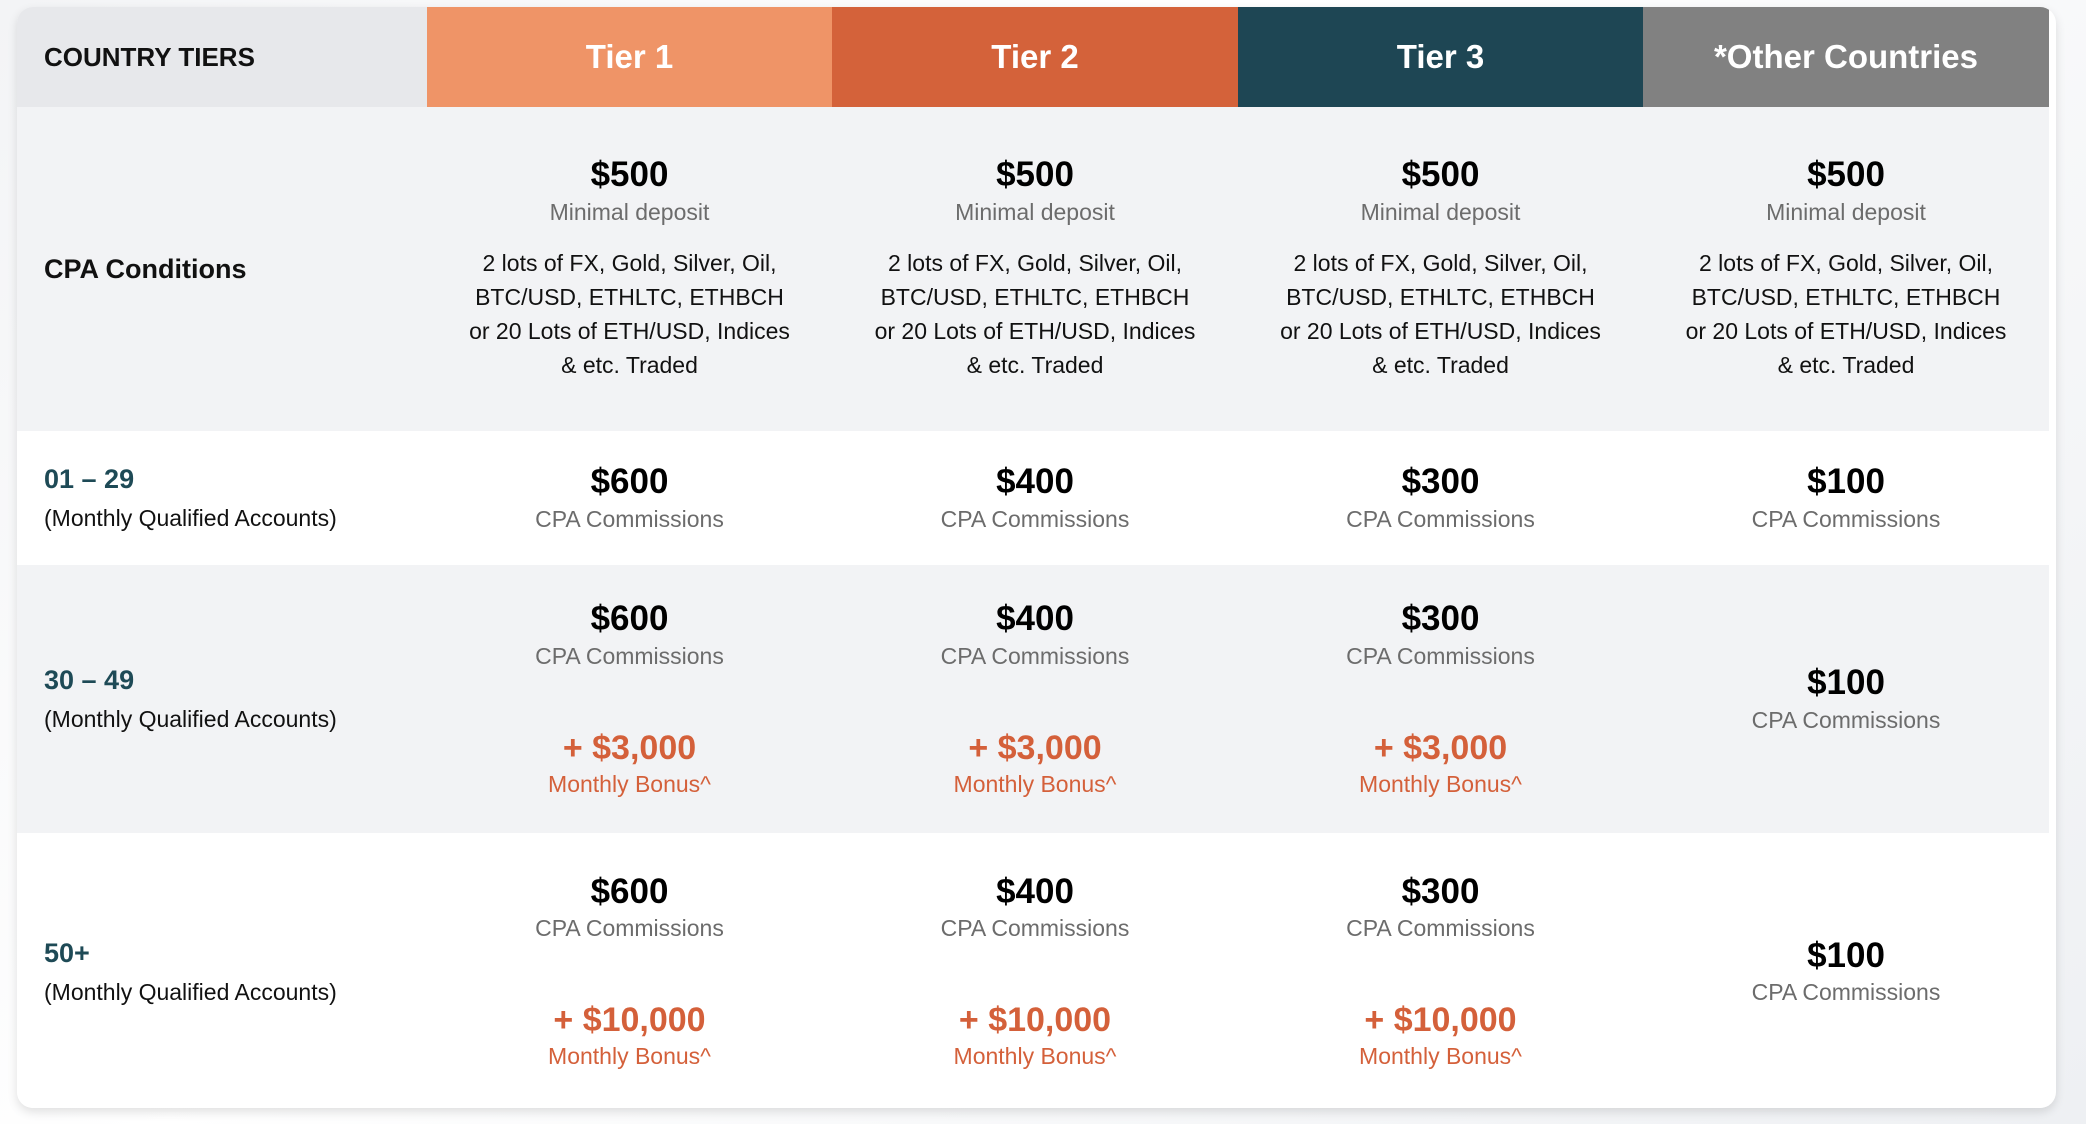 The height and width of the screenshot is (1124, 2086). I want to click on row-label-50-plus: 50+ (Monthly Qualified Accounts), so click(222, 970).